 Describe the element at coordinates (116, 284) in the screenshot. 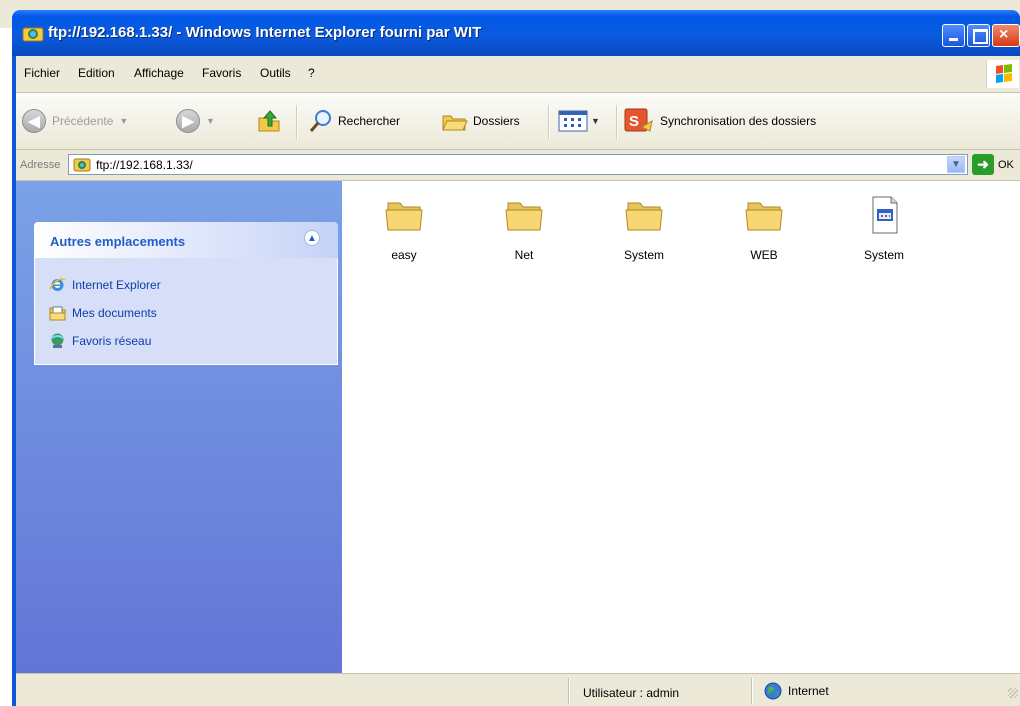

I see `link-label: Internet Explorer` at that location.